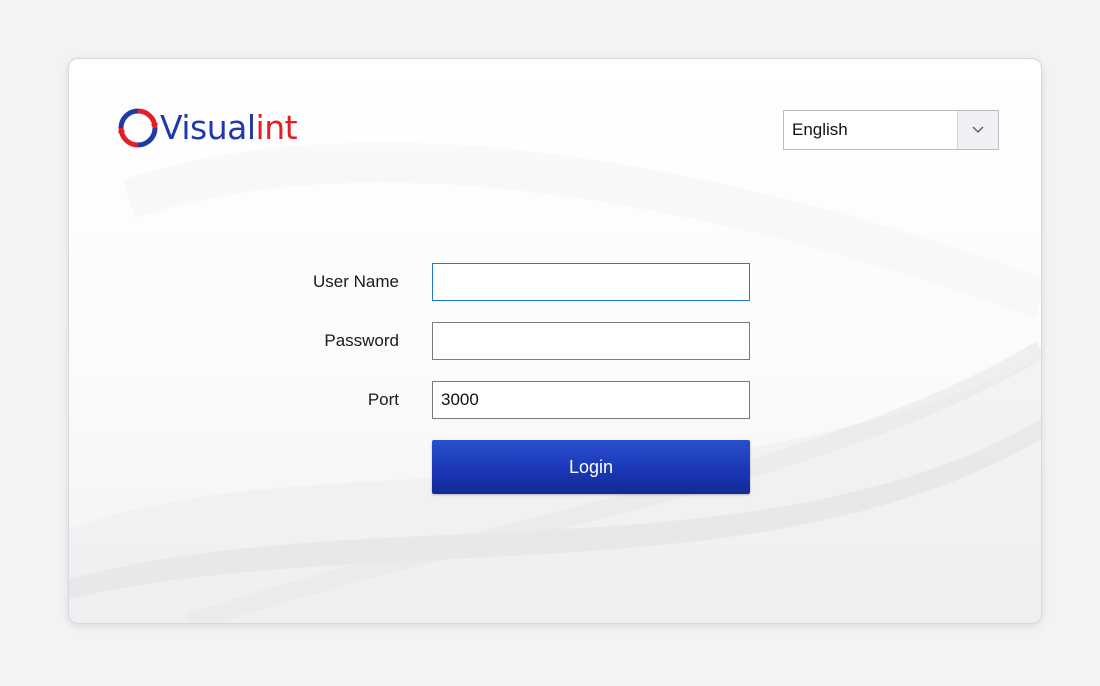 Image resolution: width=1100 pixels, height=686 pixels. Describe the element at coordinates (361, 340) in the screenshot. I see `password-label: Password` at that location.